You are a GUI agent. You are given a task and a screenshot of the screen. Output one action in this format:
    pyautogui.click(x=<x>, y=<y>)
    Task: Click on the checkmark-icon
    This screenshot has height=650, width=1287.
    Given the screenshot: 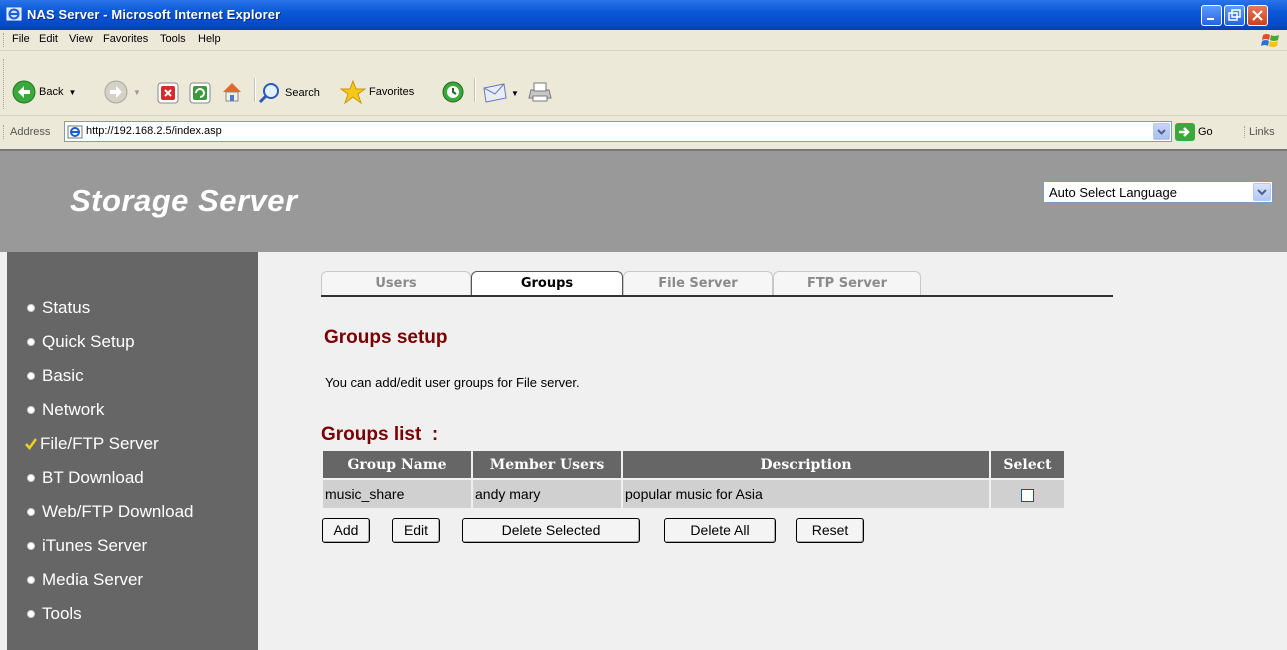 What is the action you would take?
    pyautogui.click(x=31, y=444)
    